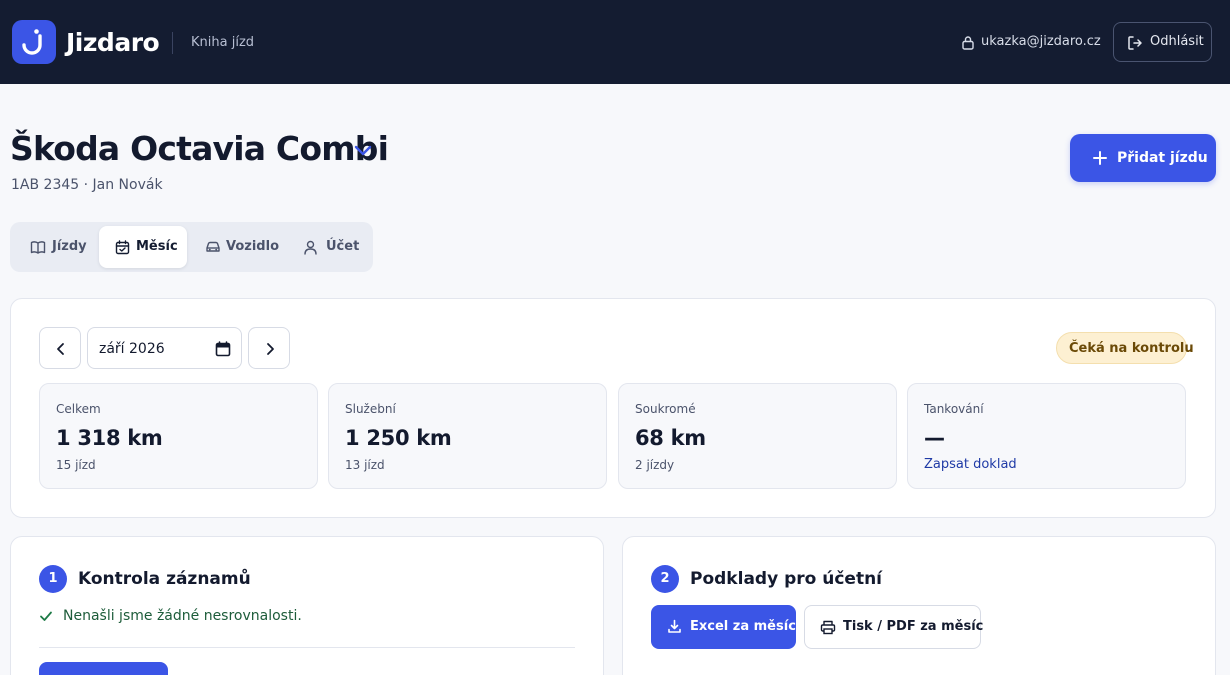 This screenshot has height=675, width=1230. Describe the element at coordinates (132, 349) in the screenshot. I see `month-picker-value: září 2026` at that location.